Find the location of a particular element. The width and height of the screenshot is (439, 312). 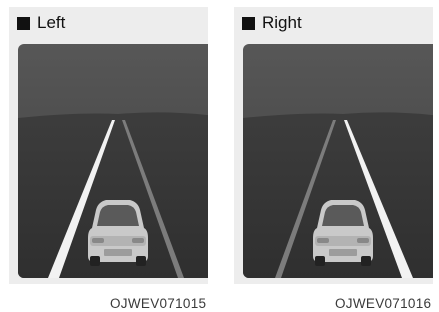

panel-title-left: Left is located at coordinates (41, 23).